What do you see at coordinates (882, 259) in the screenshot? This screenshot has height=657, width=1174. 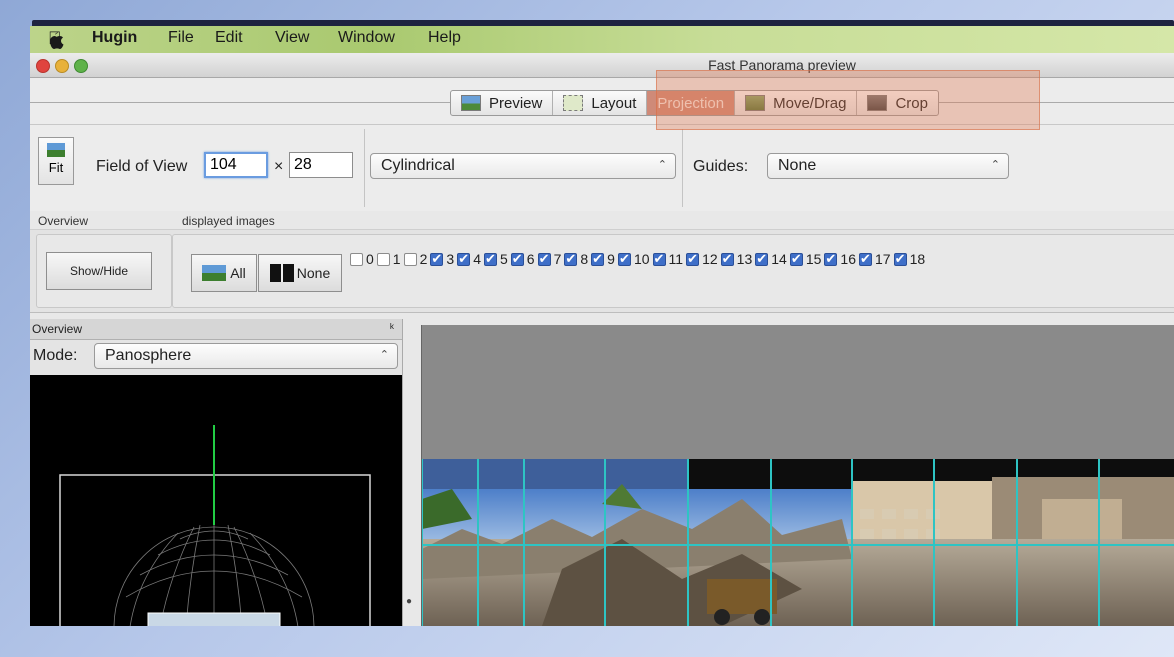 I see `checkbox-label: 17` at bounding box center [882, 259].